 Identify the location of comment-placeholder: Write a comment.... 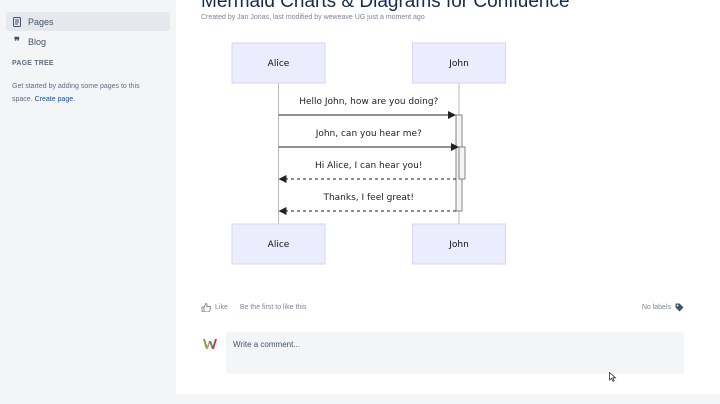
(266, 344).